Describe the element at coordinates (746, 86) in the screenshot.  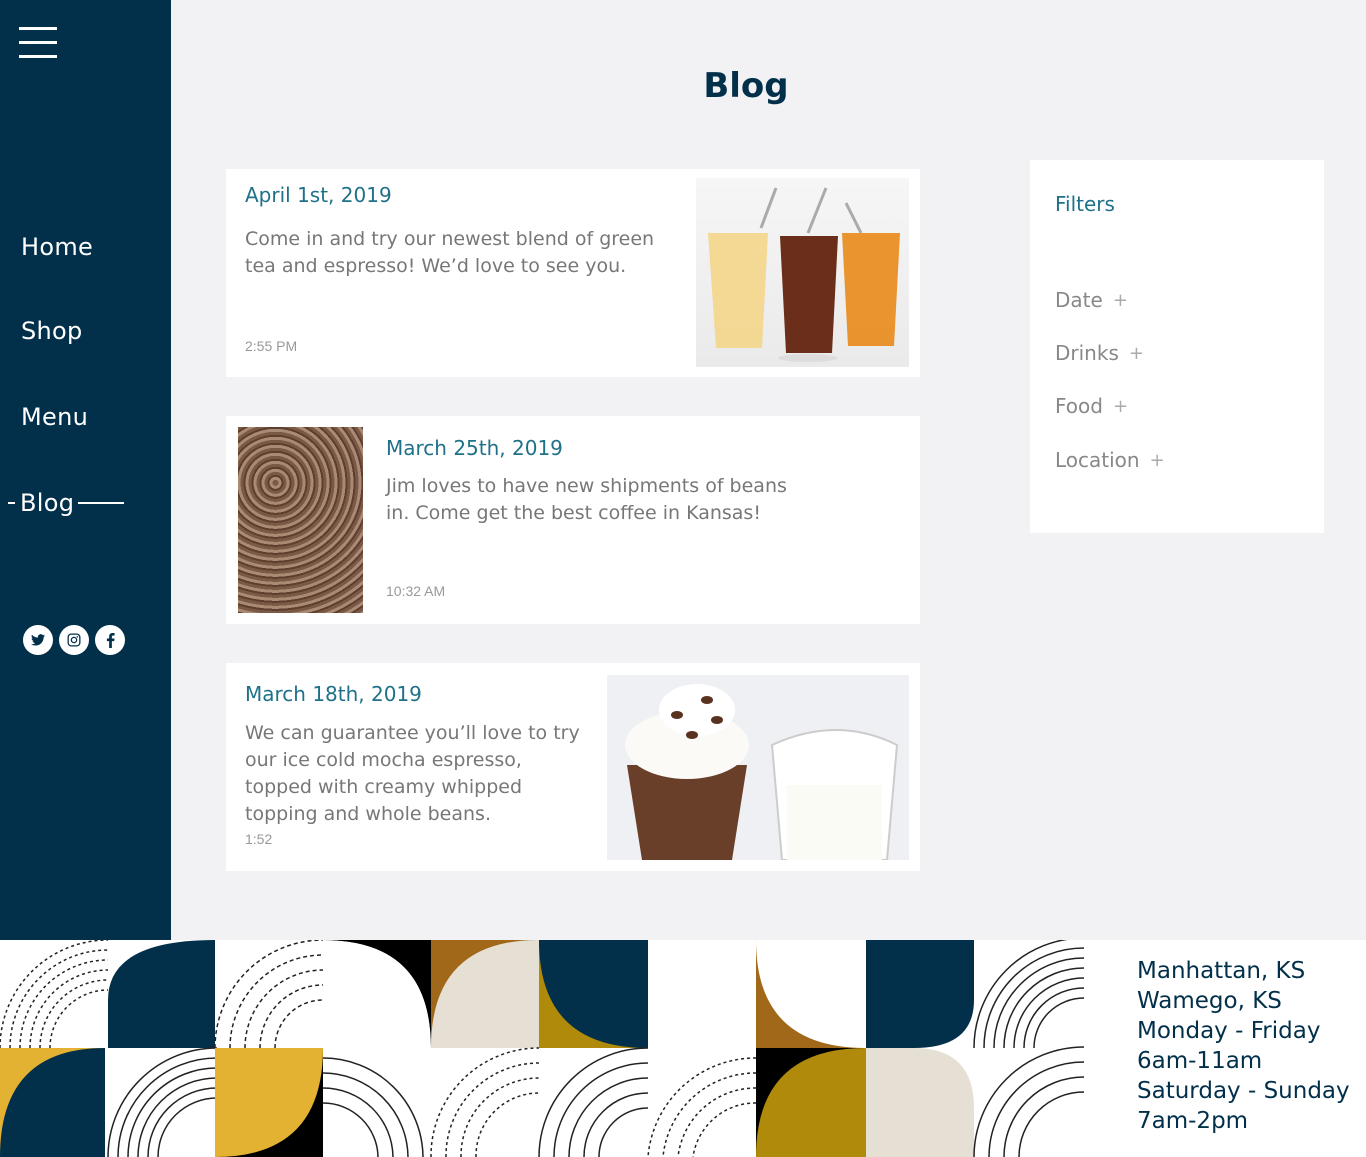
I see `page-title: Blog` at that location.